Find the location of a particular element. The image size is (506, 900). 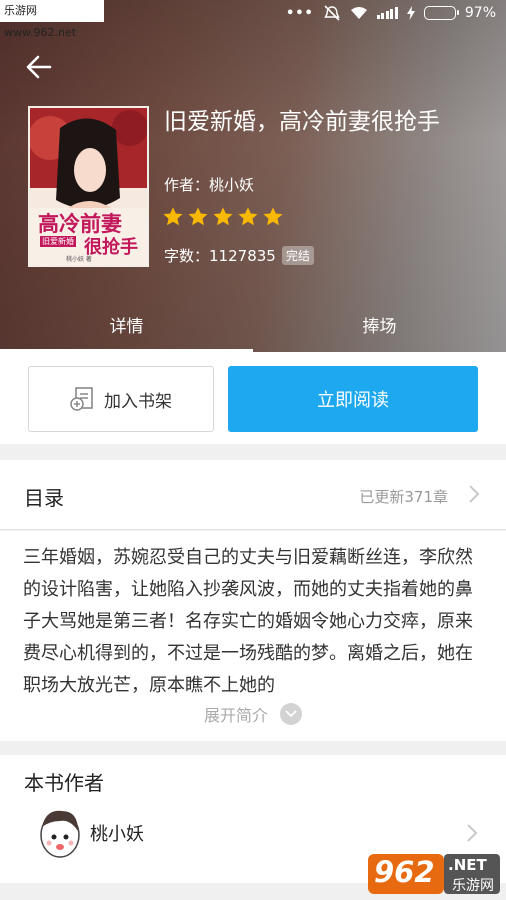

battery-icon is located at coordinates (441, 13).